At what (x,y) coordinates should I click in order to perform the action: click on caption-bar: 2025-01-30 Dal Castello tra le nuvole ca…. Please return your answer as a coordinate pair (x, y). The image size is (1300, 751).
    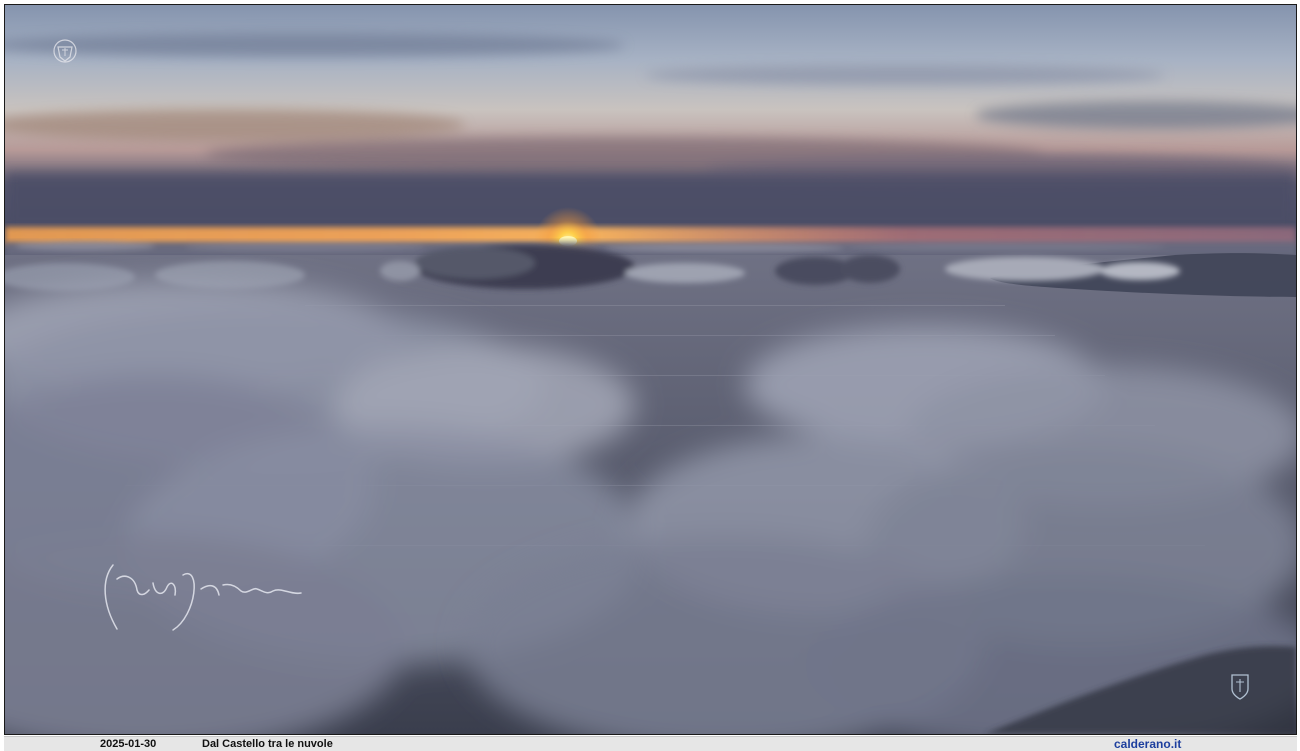
    Looking at the image, I should click on (650, 743).